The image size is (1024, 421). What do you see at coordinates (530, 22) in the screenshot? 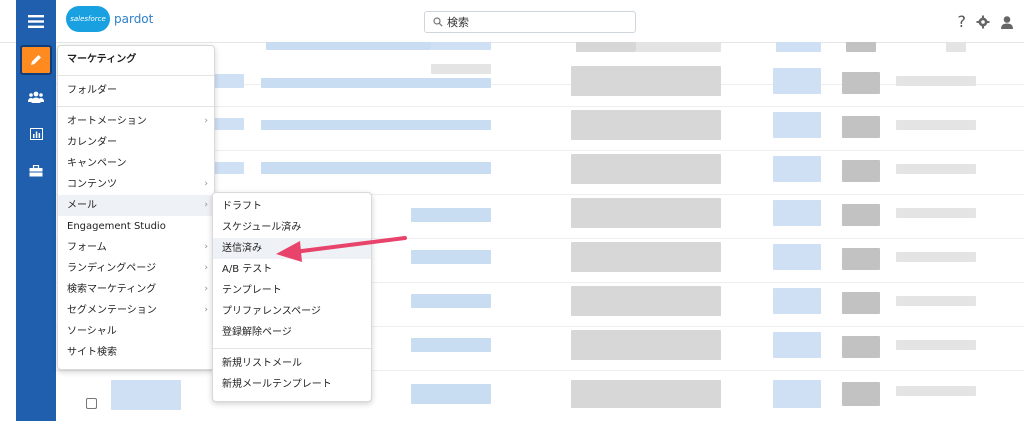
I see `search-input: 検索` at bounding box center [530, 22].